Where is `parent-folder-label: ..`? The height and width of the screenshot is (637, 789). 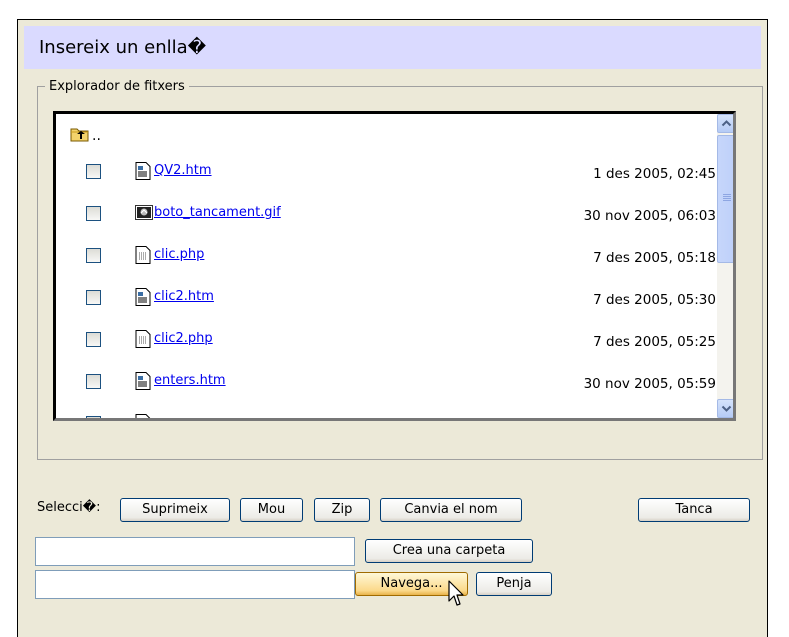 parent-folder-label: .. is located at coordinates (96, 136).